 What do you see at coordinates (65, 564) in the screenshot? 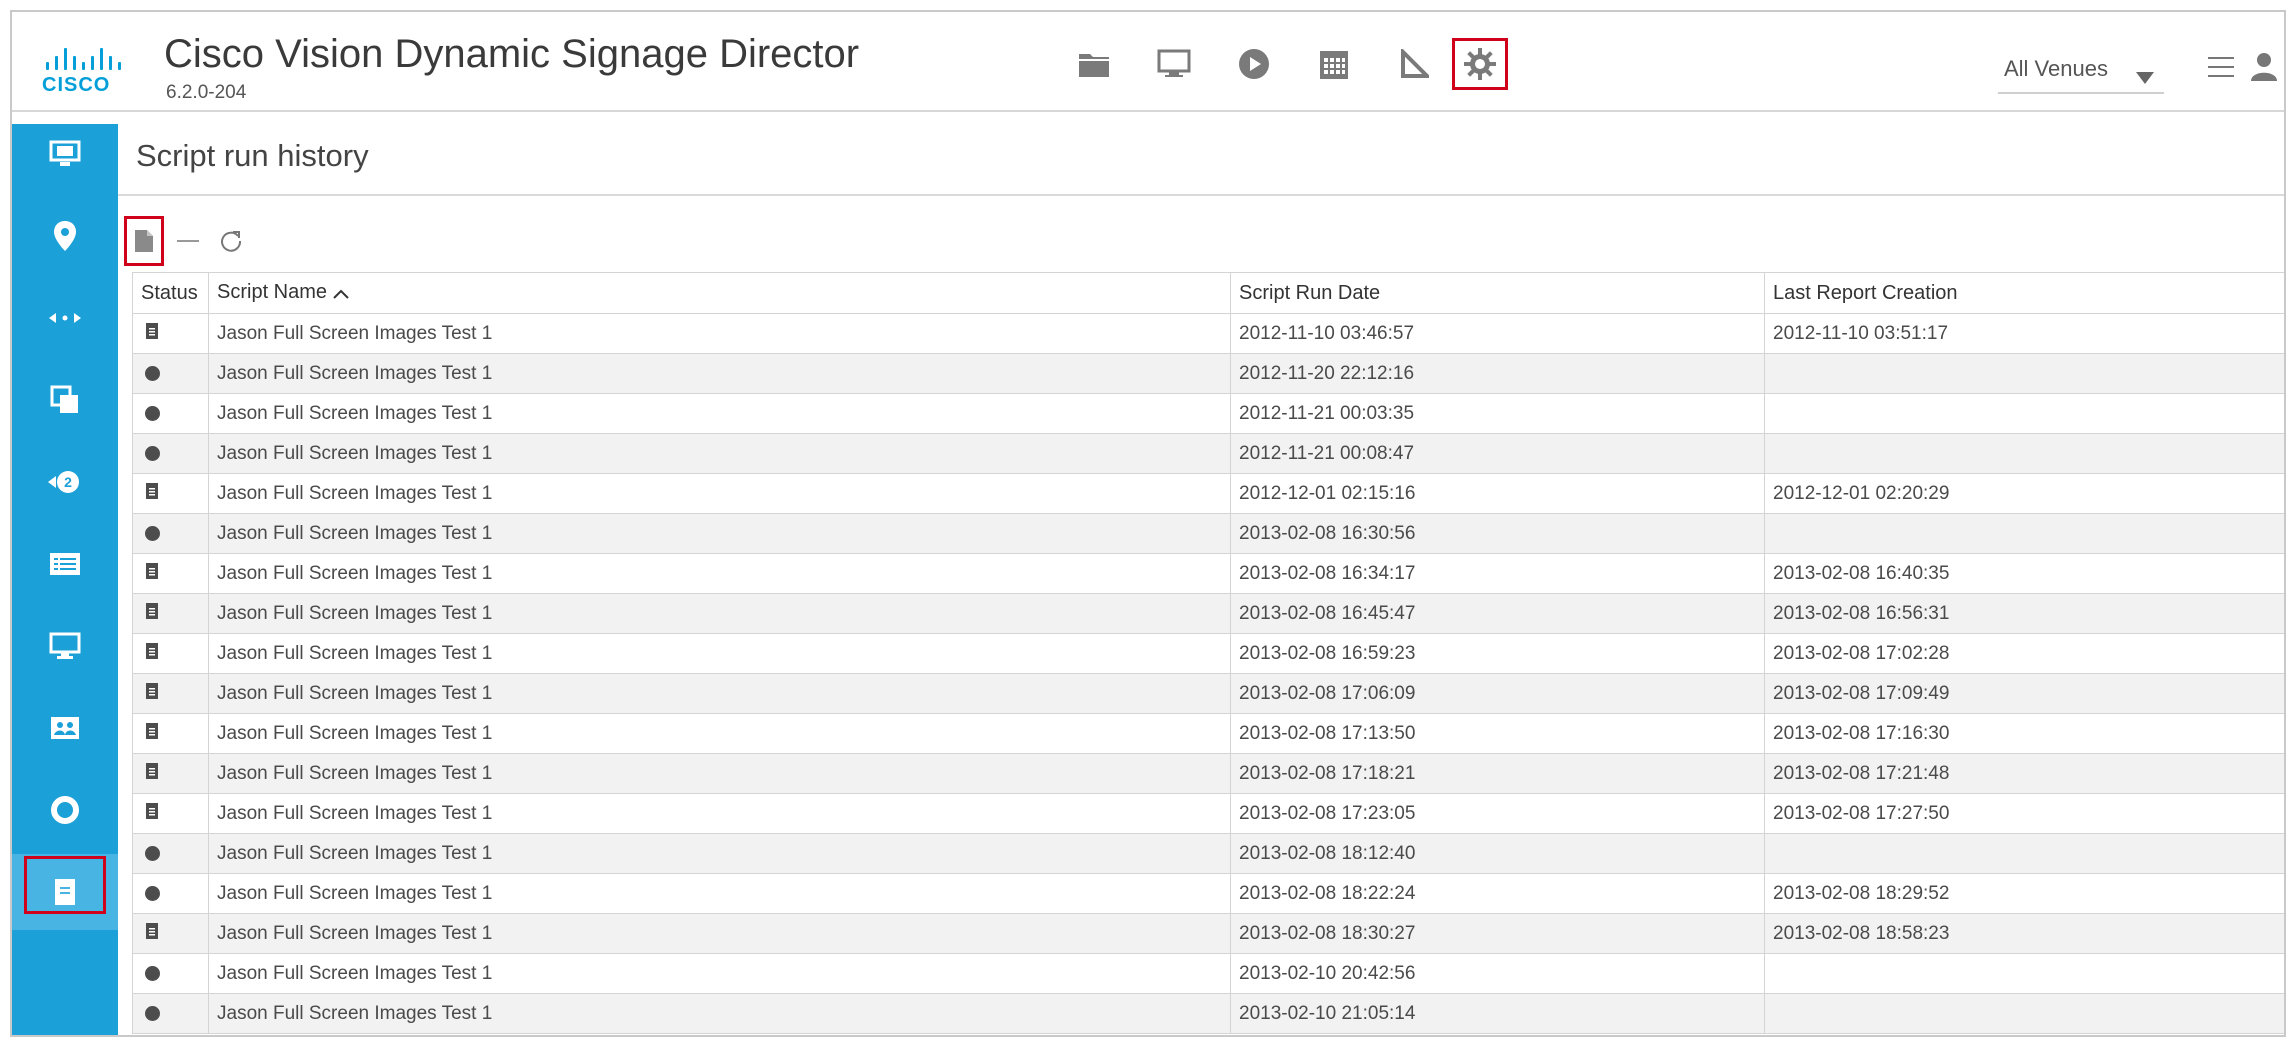
I see `sidebar-item-list` at bounding box center [65, 564].